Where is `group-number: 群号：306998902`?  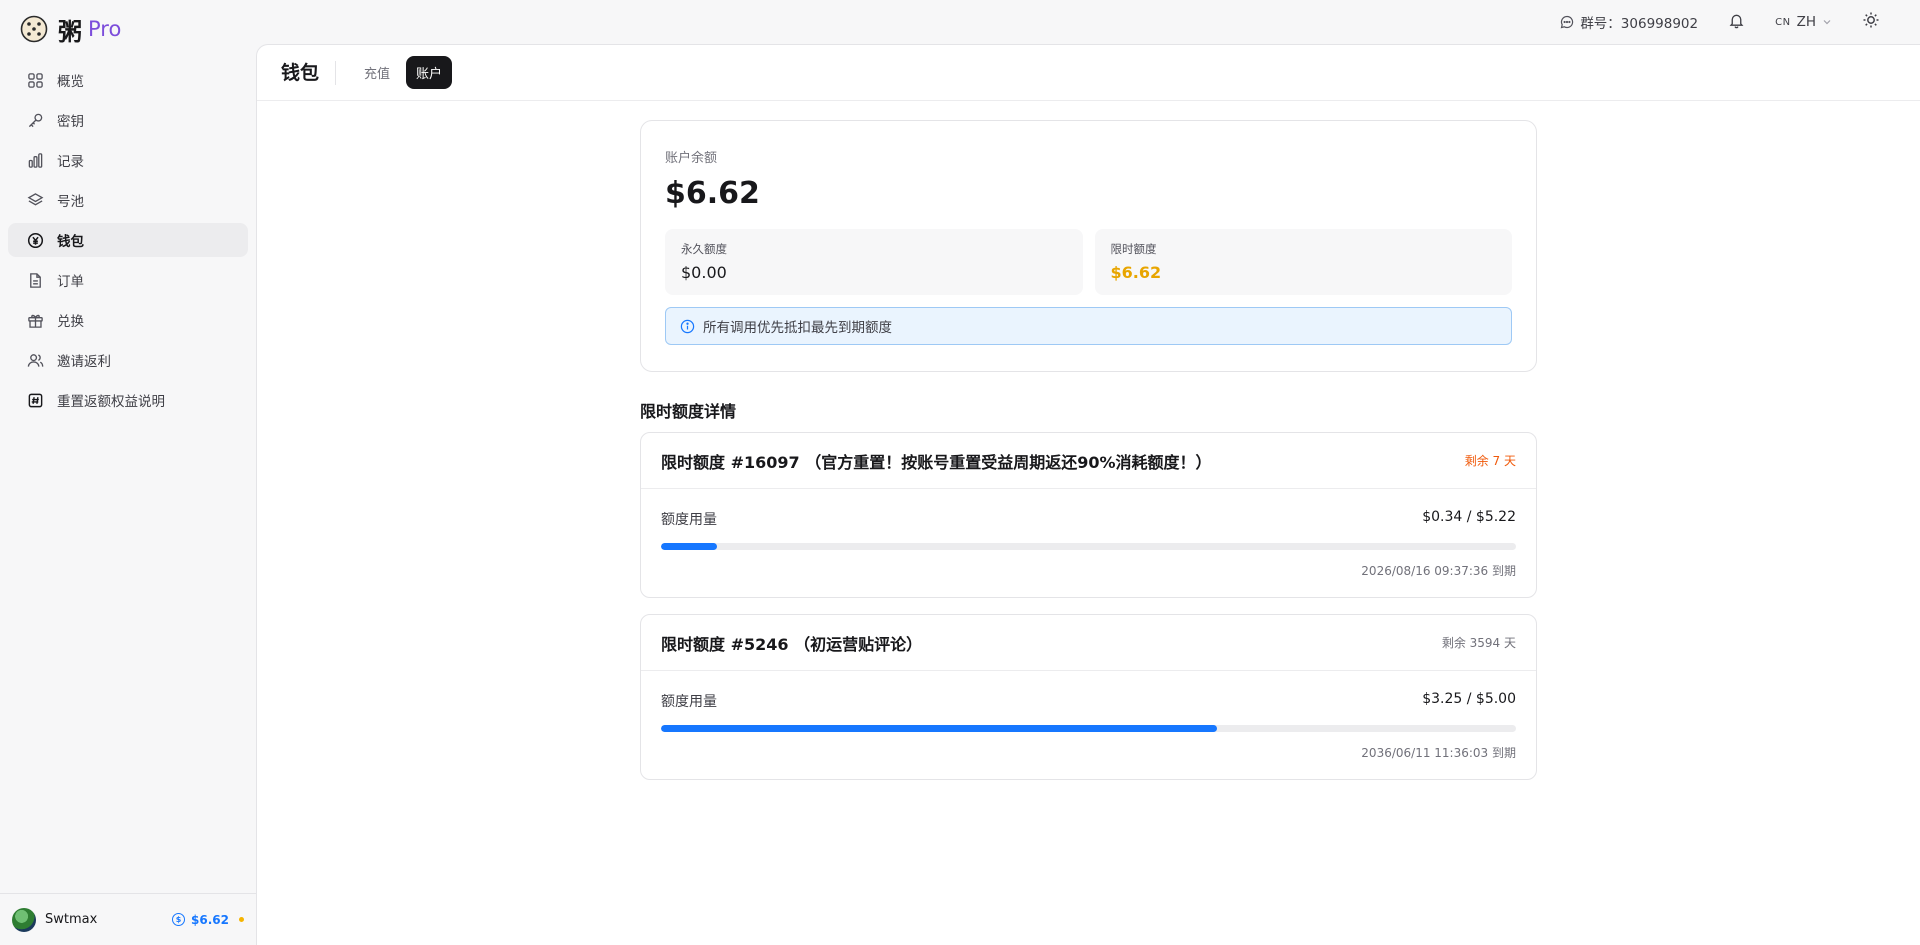
group-number: 群号：306998902 is located at coordinates (1639, 24).